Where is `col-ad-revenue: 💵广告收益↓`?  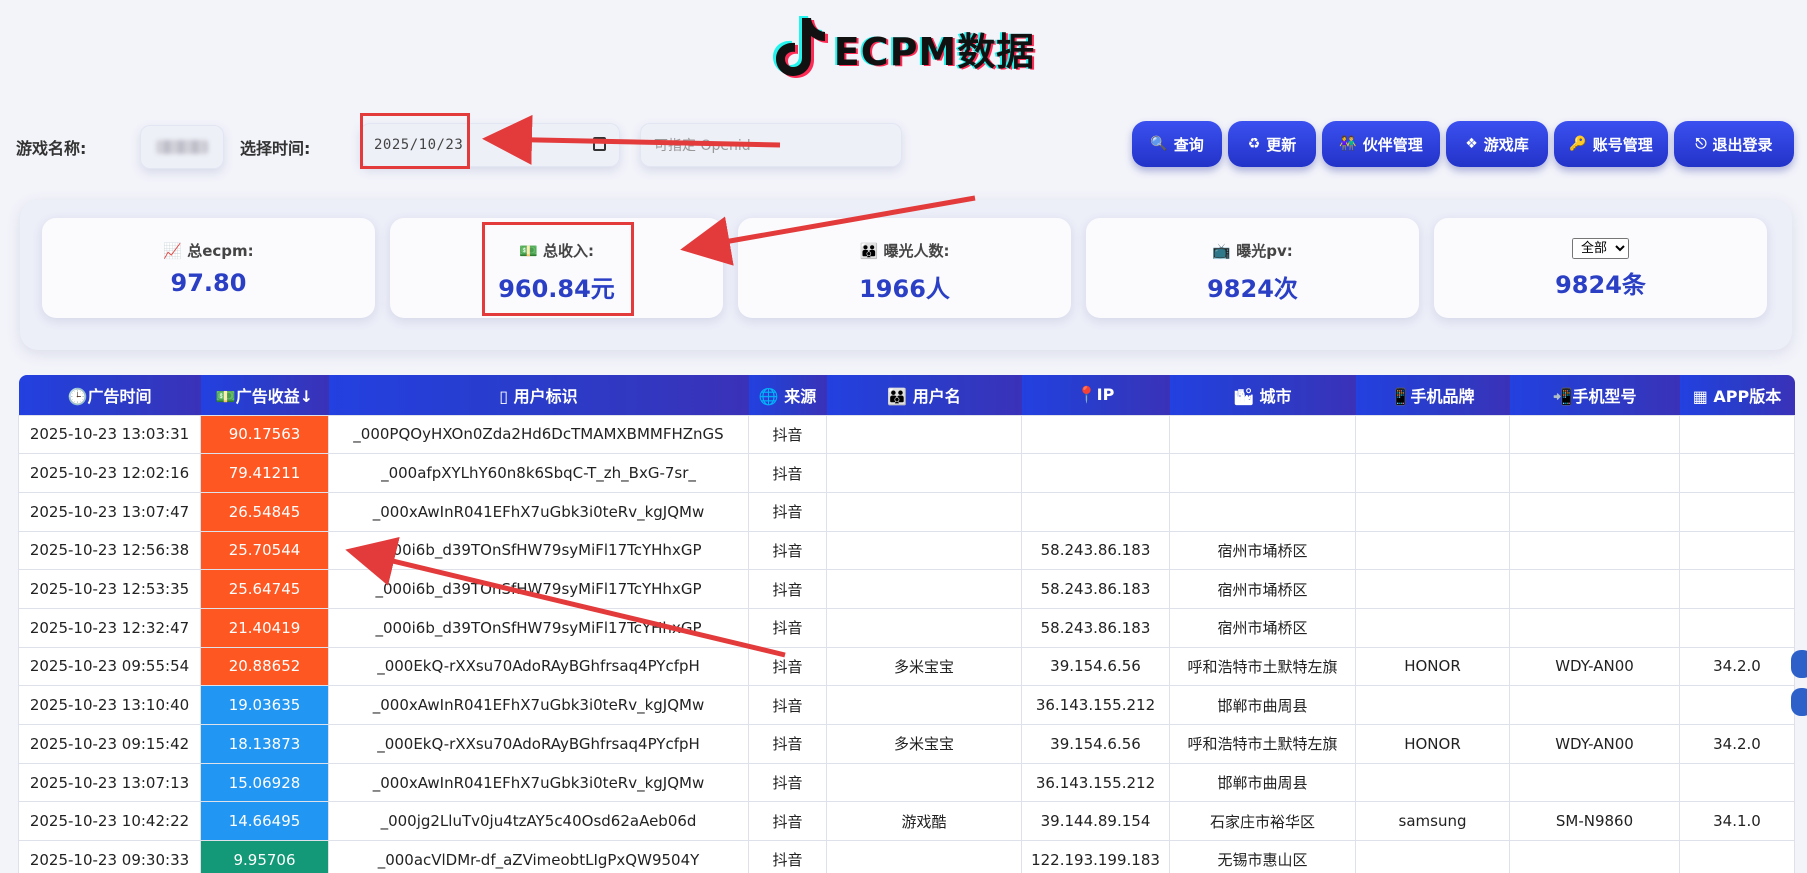
col-ad-revenue: 💵广告收益↓ is located at coordinates (264, 395).